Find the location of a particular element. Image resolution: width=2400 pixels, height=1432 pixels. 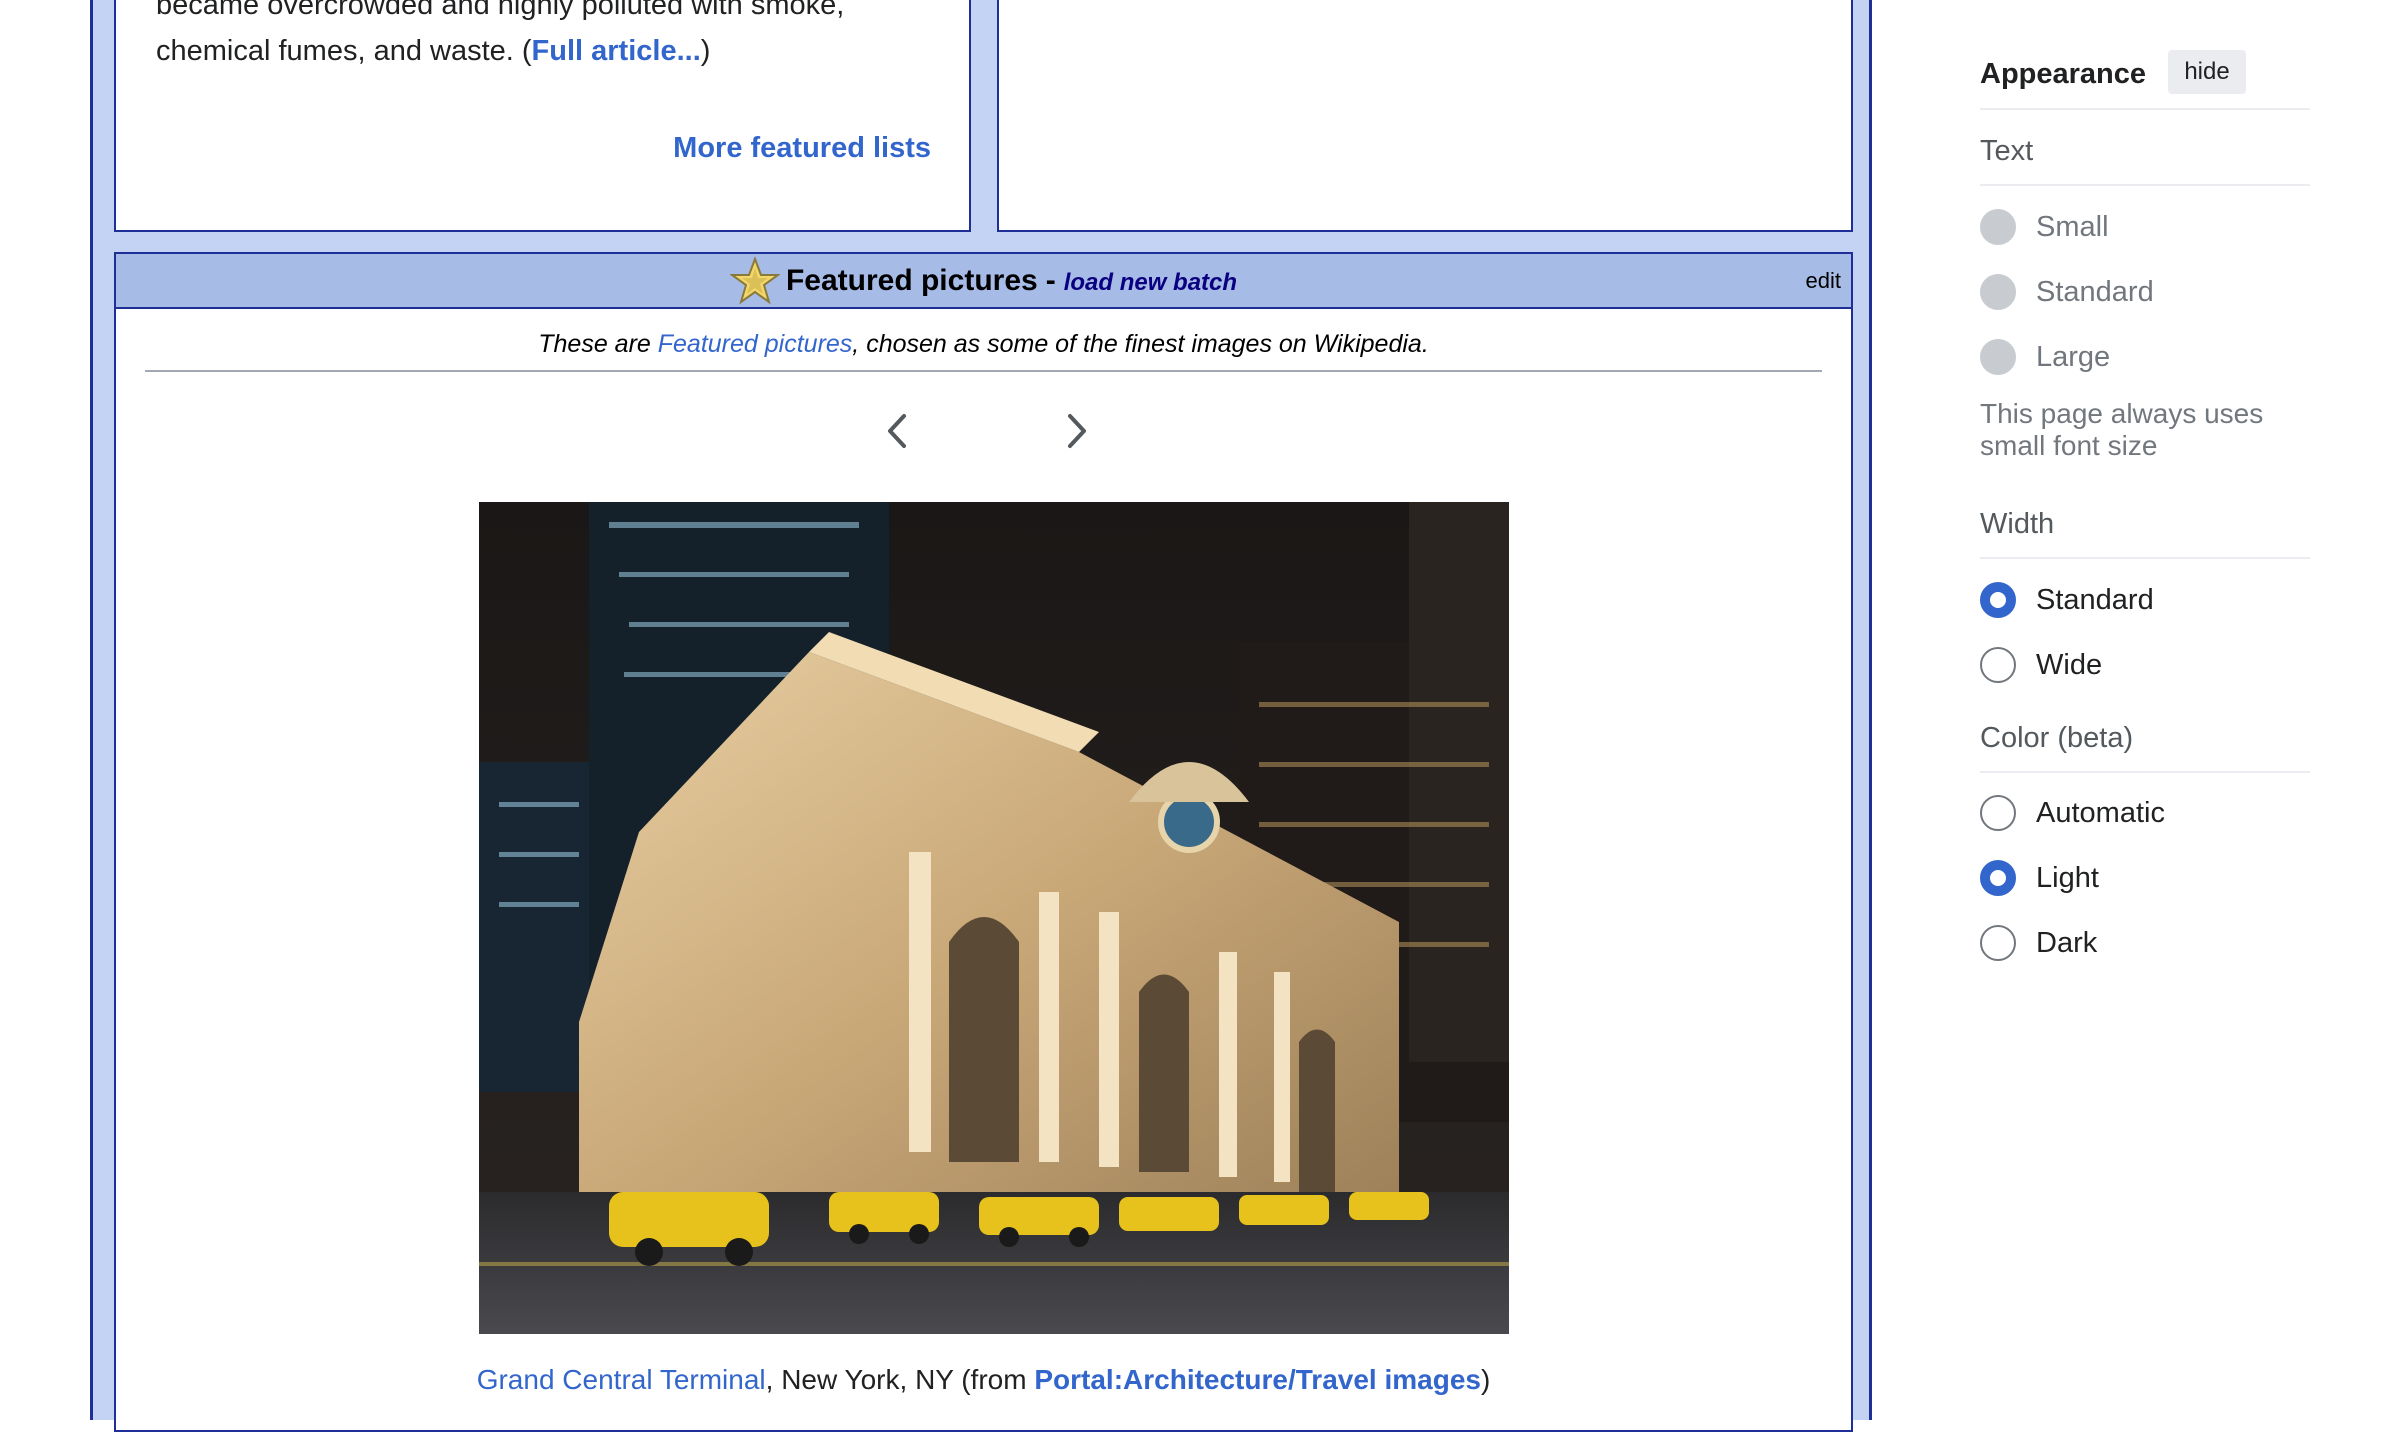

text-size-standard-option: Standard is located at coordinates (2067, 292).